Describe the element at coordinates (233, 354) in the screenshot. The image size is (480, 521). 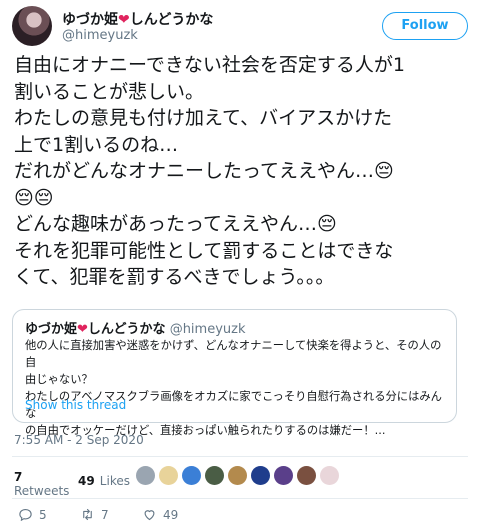
I see `quoted-line: 他の人に直接加害や迷惑をかけず、どんなオナニーして快楽を得ようと、その人の自` at that location.